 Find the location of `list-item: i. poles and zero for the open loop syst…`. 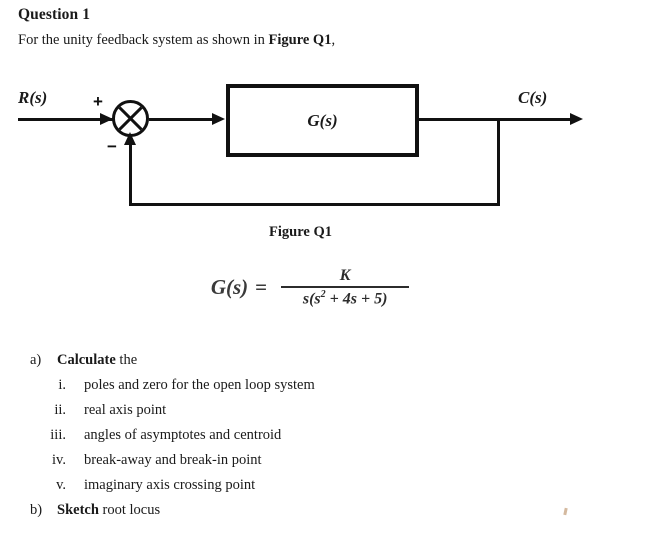

list-item: i. poles and zero for the open loop syst… is located at coordinates (329, 389).